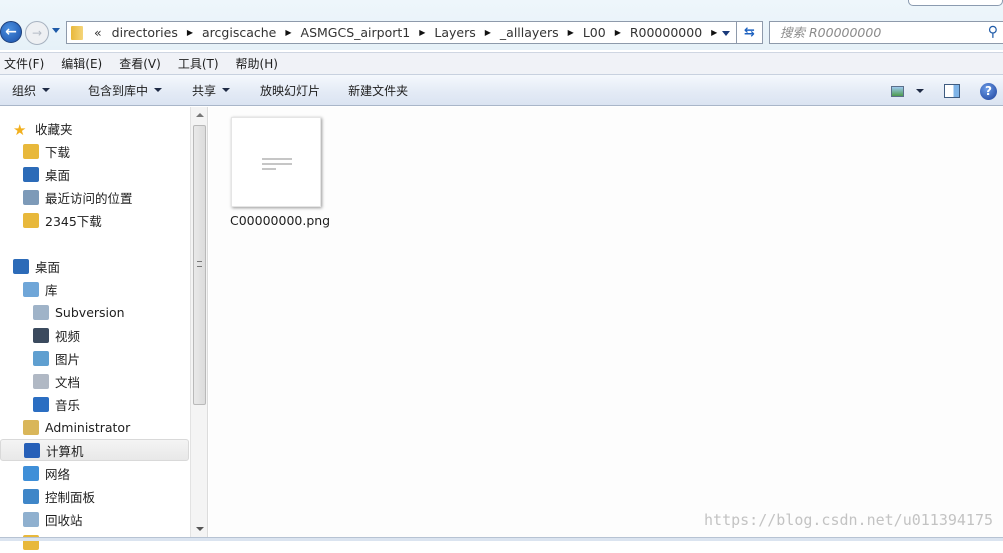 The image size is (1003, 553). I want to click on sidebar-item: 最近访问的位置, so click(78, 197).